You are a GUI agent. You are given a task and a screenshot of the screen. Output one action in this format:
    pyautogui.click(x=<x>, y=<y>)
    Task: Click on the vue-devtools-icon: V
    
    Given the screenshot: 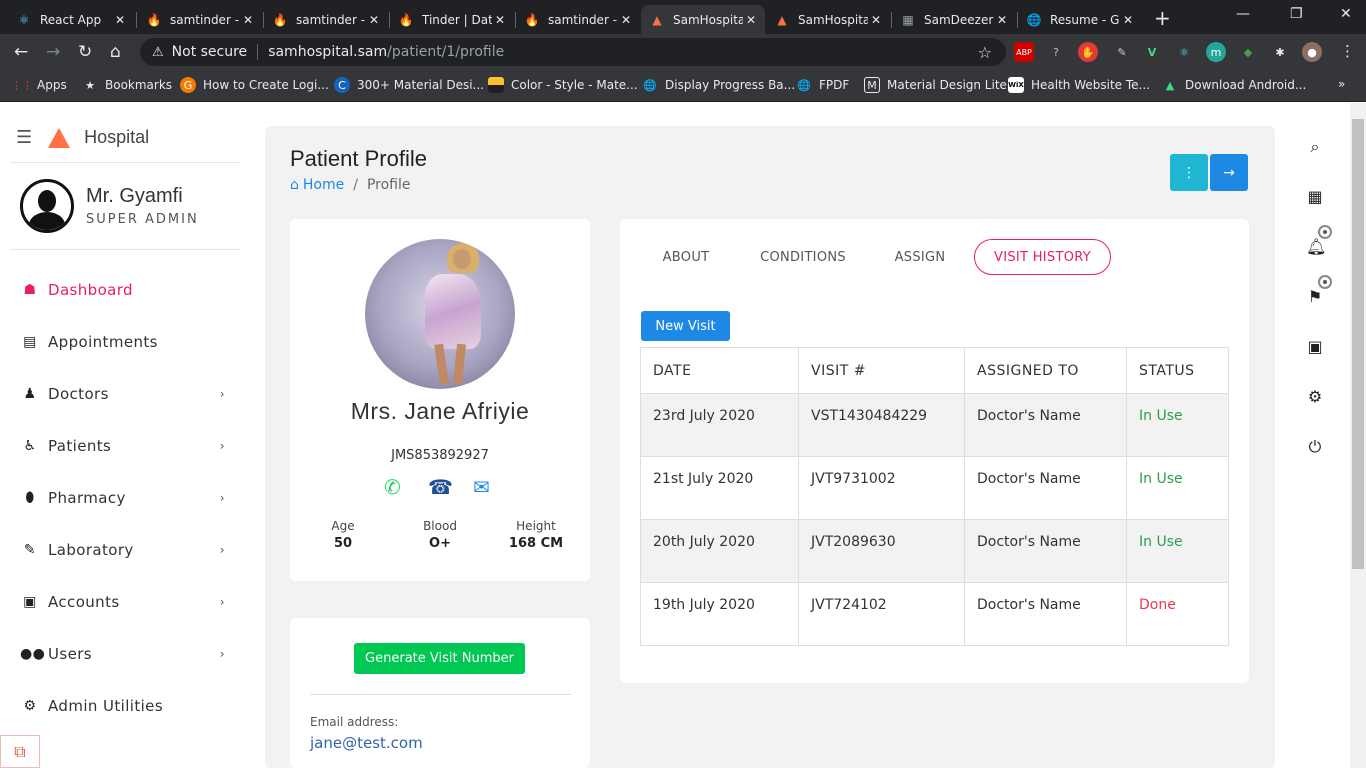 What is the action you would take?
    pyautogui.click(x=1152, y=52)
    